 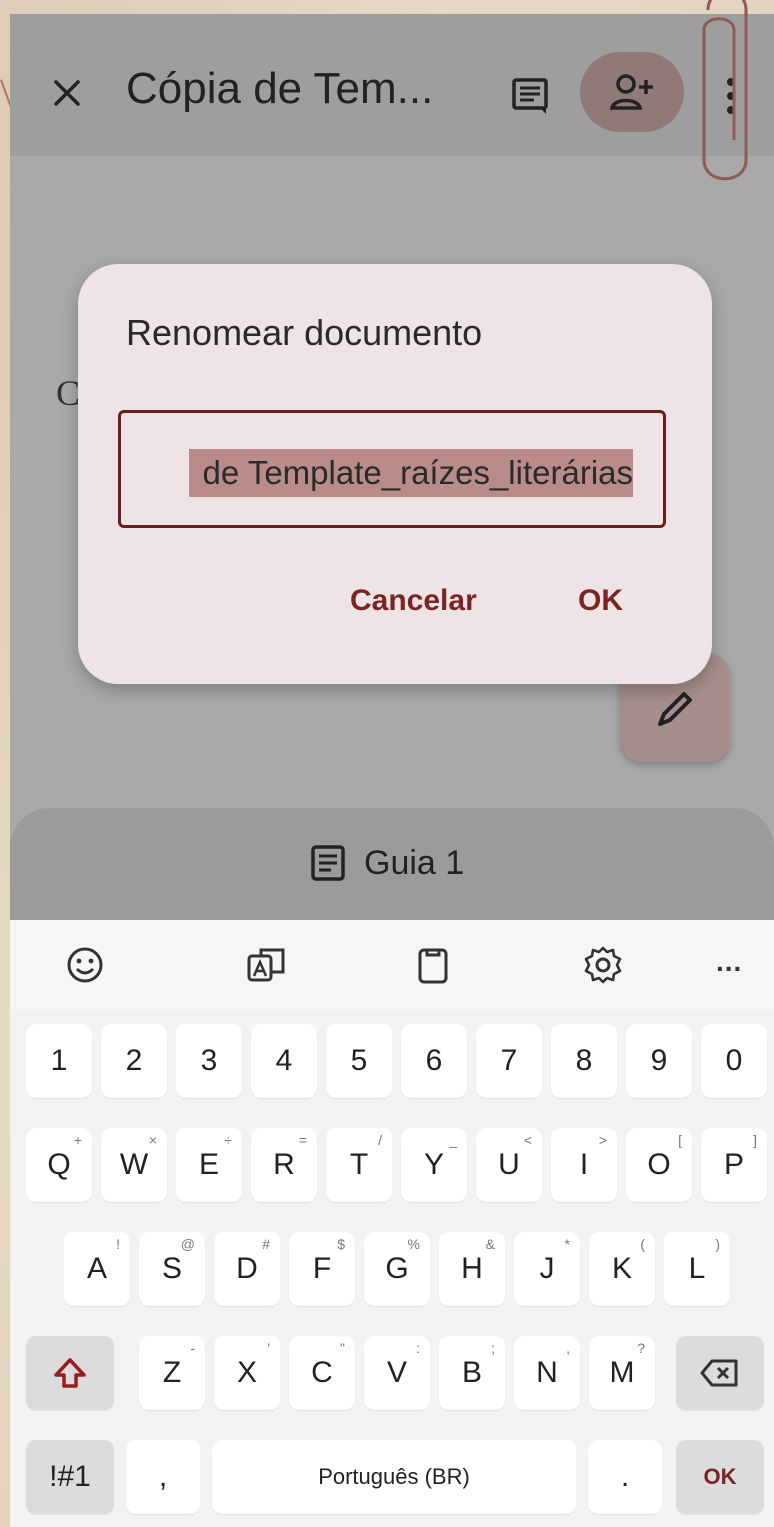 I want to click on key-secondary-symbol: $, so click(x=341, y=1244).